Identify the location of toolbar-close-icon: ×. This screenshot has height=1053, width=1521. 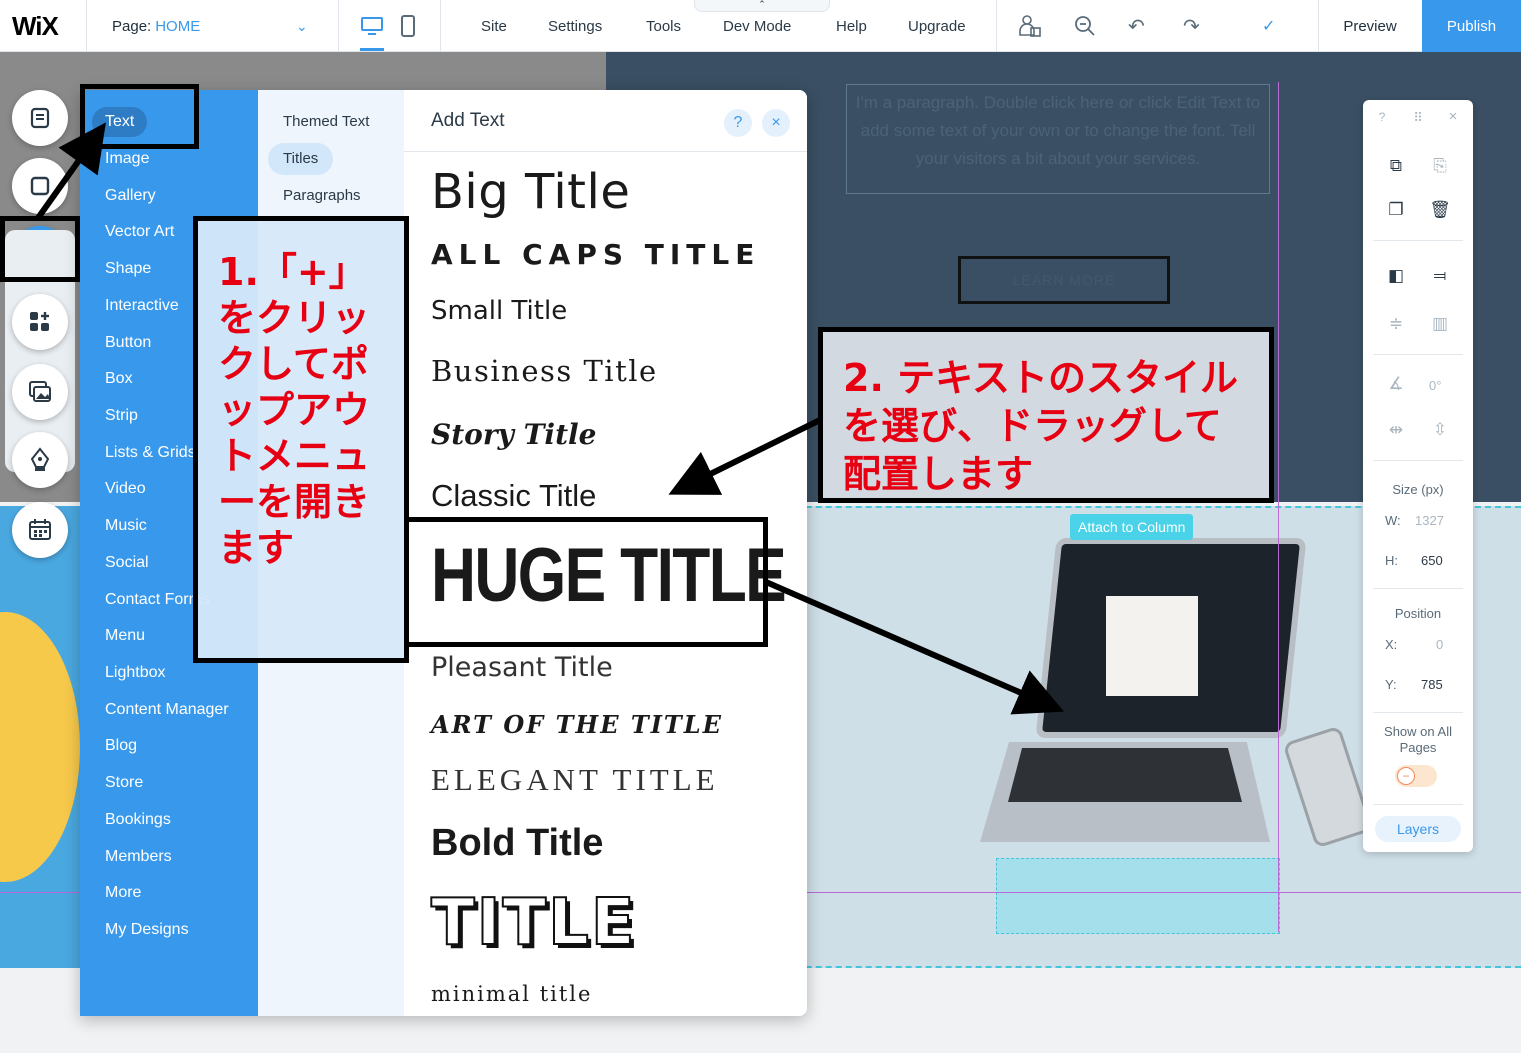
(1453, 116).